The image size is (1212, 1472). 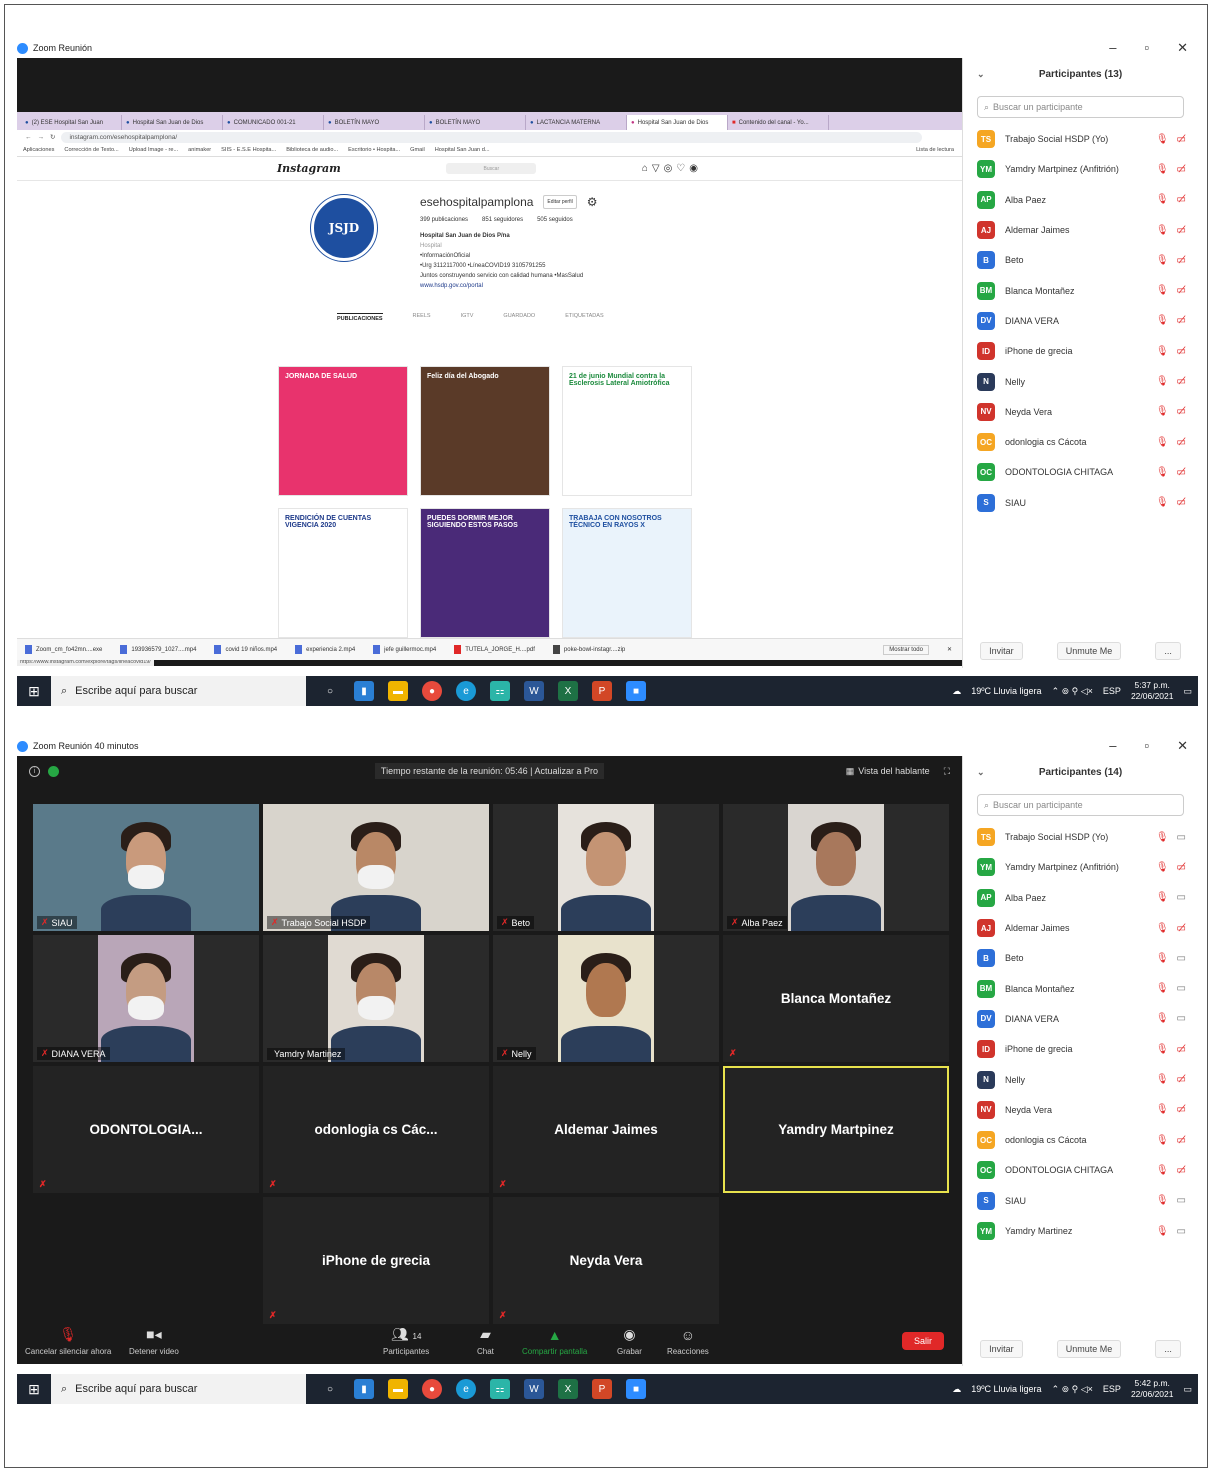 I want to click on participant-row: S SIAU 🎙︎ ▭, so click(x=1080, y=1201).